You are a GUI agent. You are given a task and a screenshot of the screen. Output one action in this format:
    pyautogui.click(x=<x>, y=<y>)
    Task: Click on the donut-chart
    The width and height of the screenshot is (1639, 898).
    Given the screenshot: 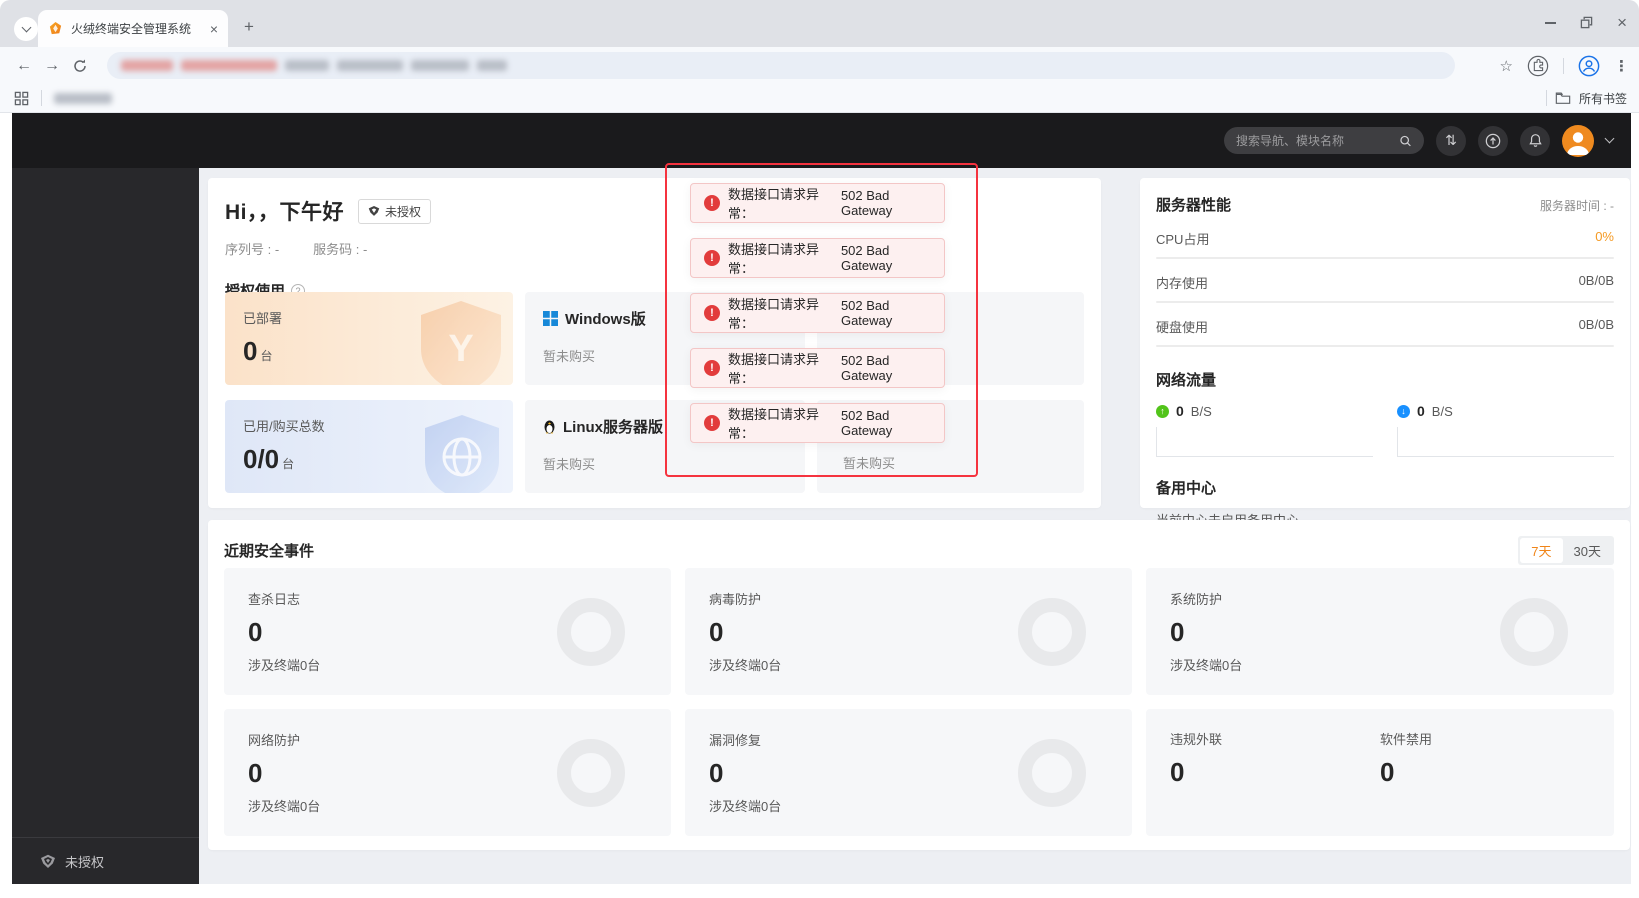 What is the action you would take?
    pyautogui.click(x=1052, y=631)
    